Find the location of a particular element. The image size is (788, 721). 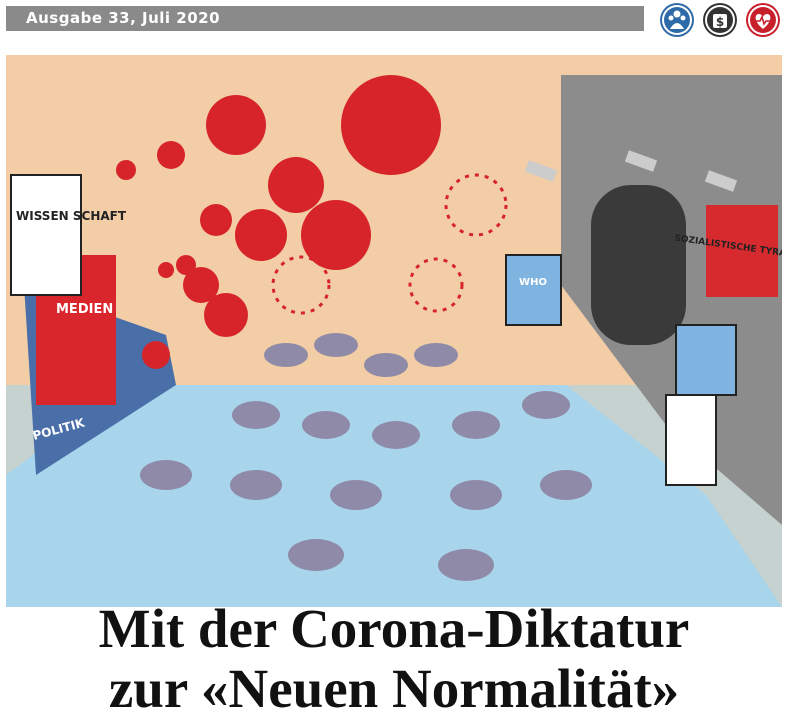

issue-date: Ausgabe 33, Juli 2020 is located at coordinates (123, 18).